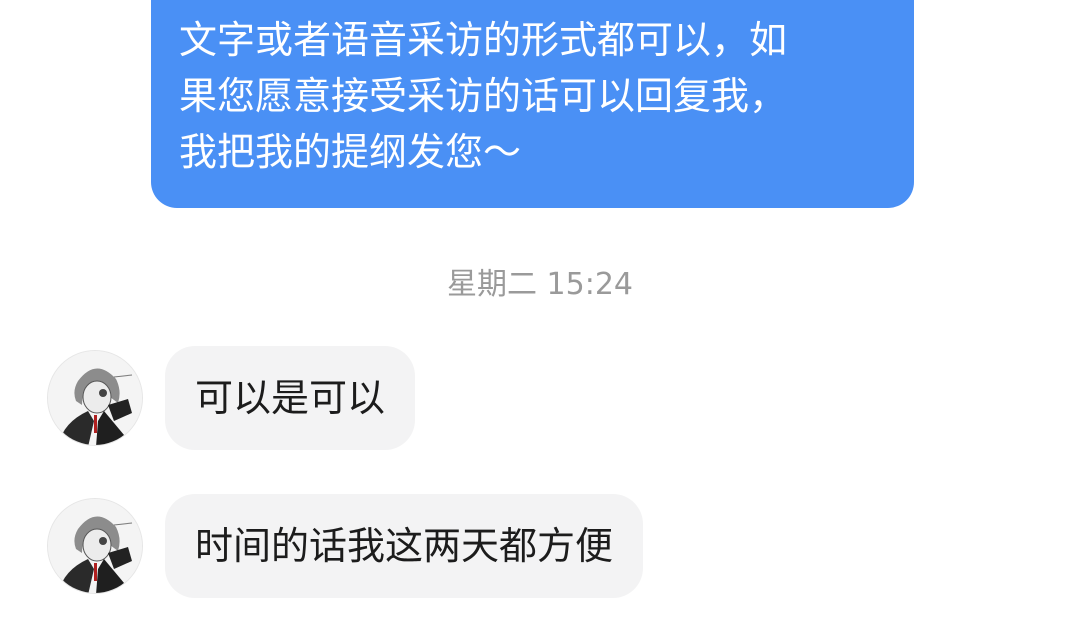 Image resolution: width=1080 pixels, height=639 pixels. What do you see at coordinates (404, 546) in the screenshot?
I see `incoming-message-bubble: 时间的话我这两天都方便` at bounding box center [404, 546].